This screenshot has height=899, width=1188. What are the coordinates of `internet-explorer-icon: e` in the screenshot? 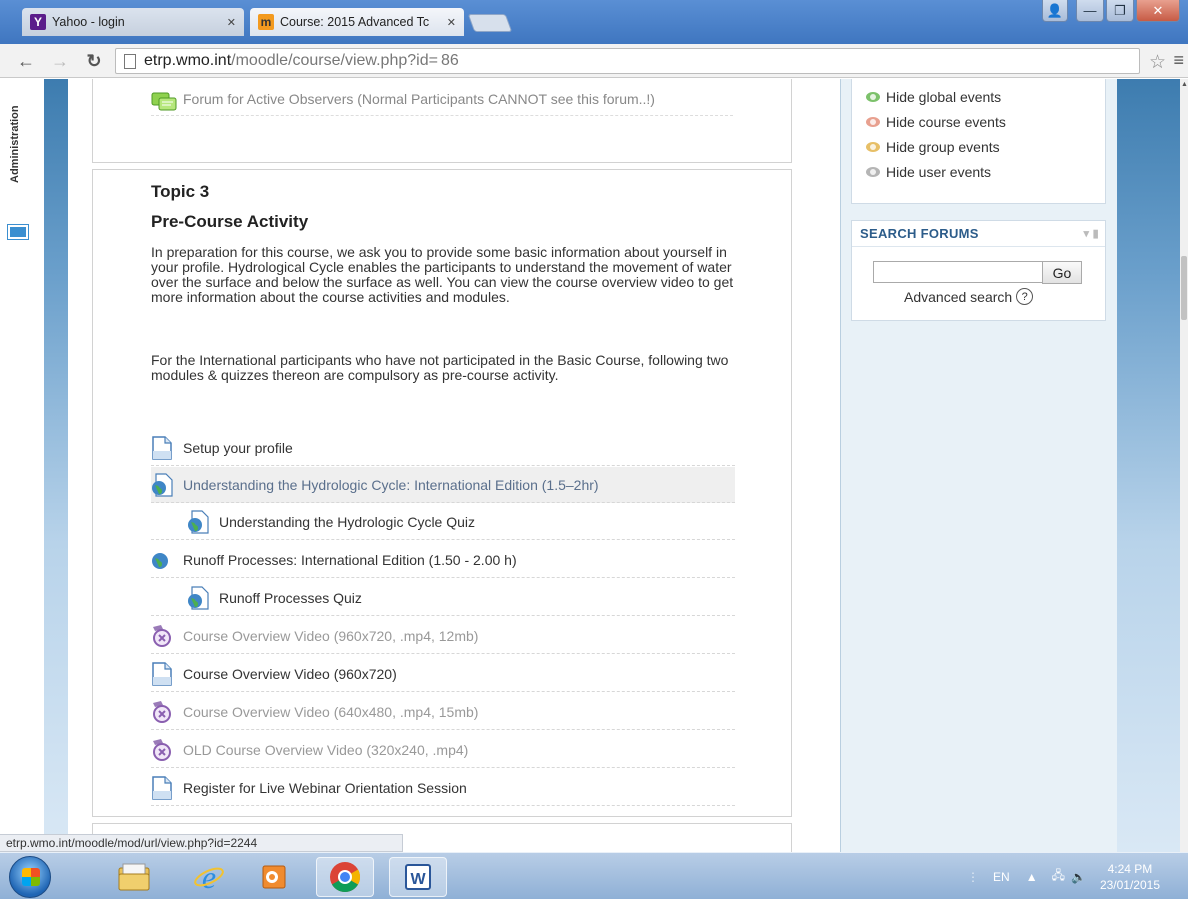 It's located at (209, 877).